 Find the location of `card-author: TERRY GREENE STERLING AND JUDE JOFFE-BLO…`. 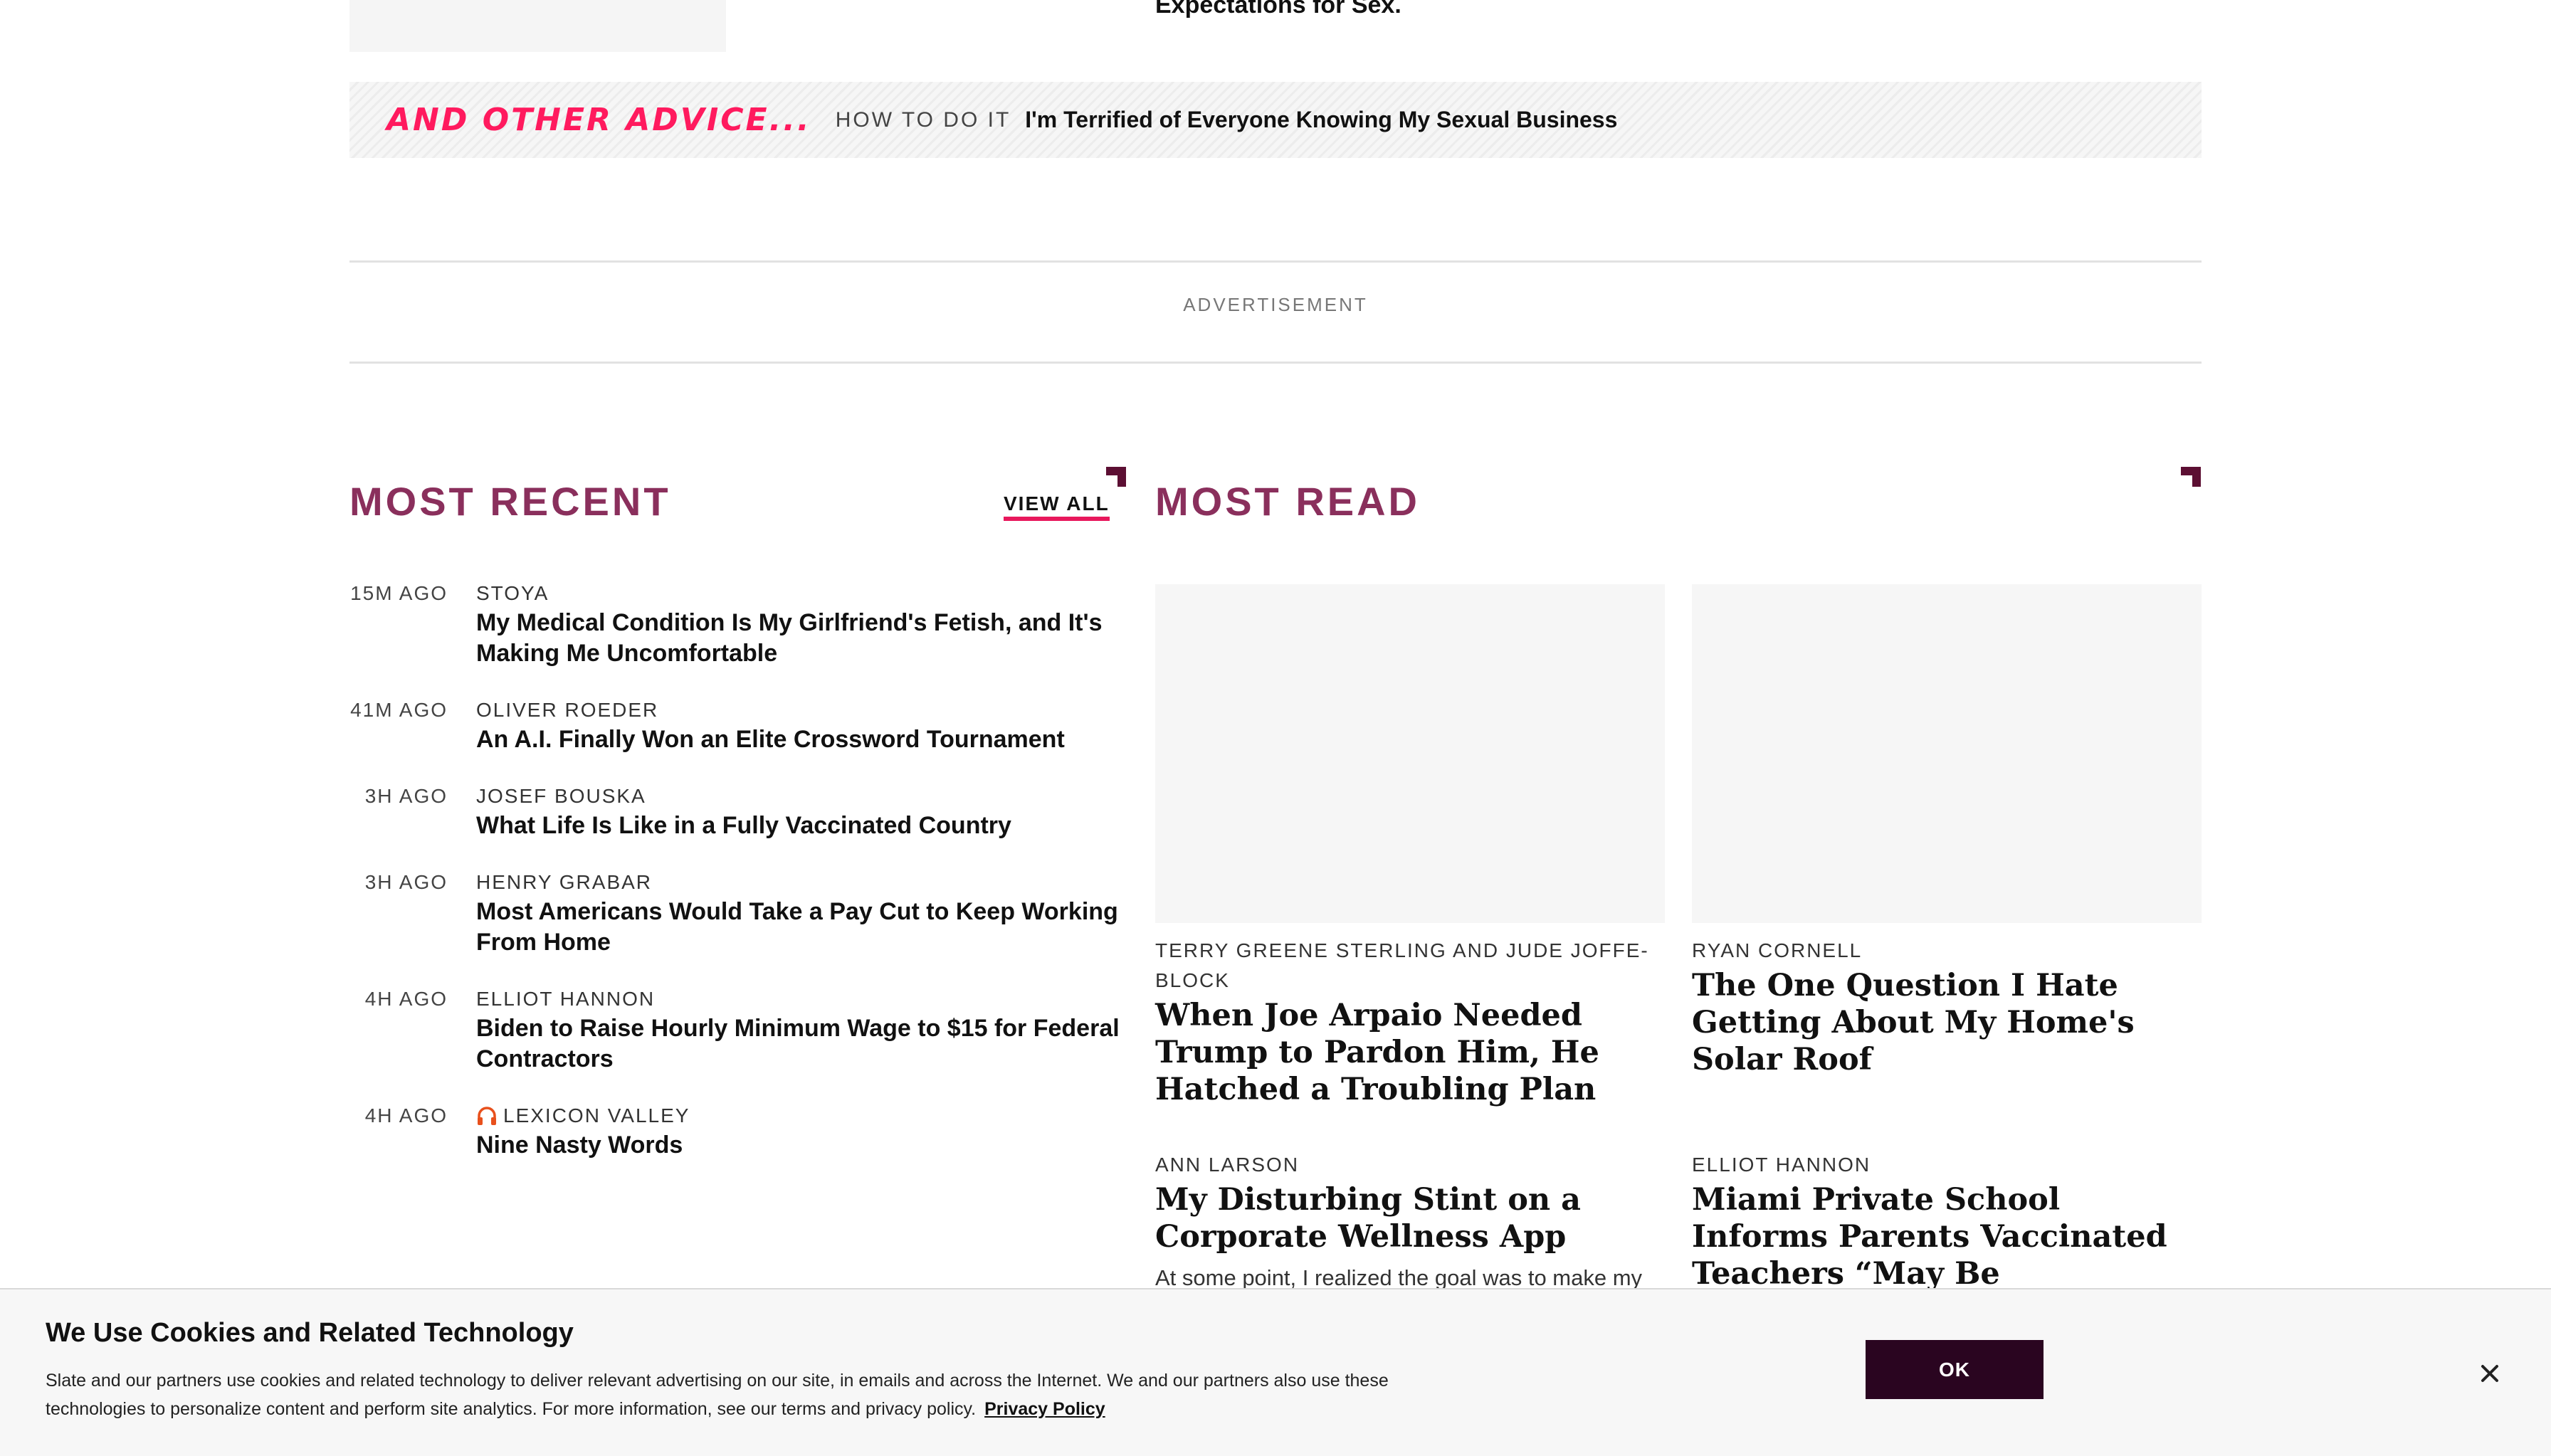

card-author: TERRY GREENE STERLING AND JUDE JOFFE-BLO… is located at coordinates (1410, 966).